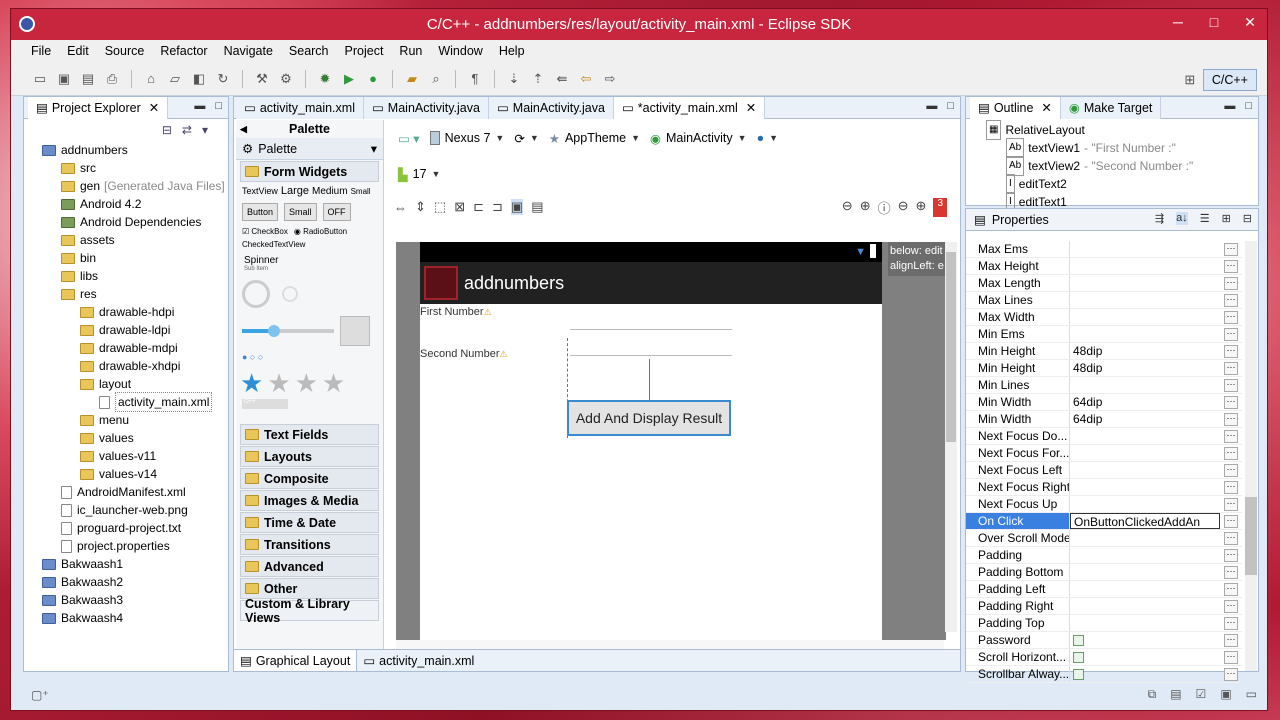 The height and width of the screenshot is (720, 1280). I want to click on property-row: Padding Left ···, so click(1104, 589).